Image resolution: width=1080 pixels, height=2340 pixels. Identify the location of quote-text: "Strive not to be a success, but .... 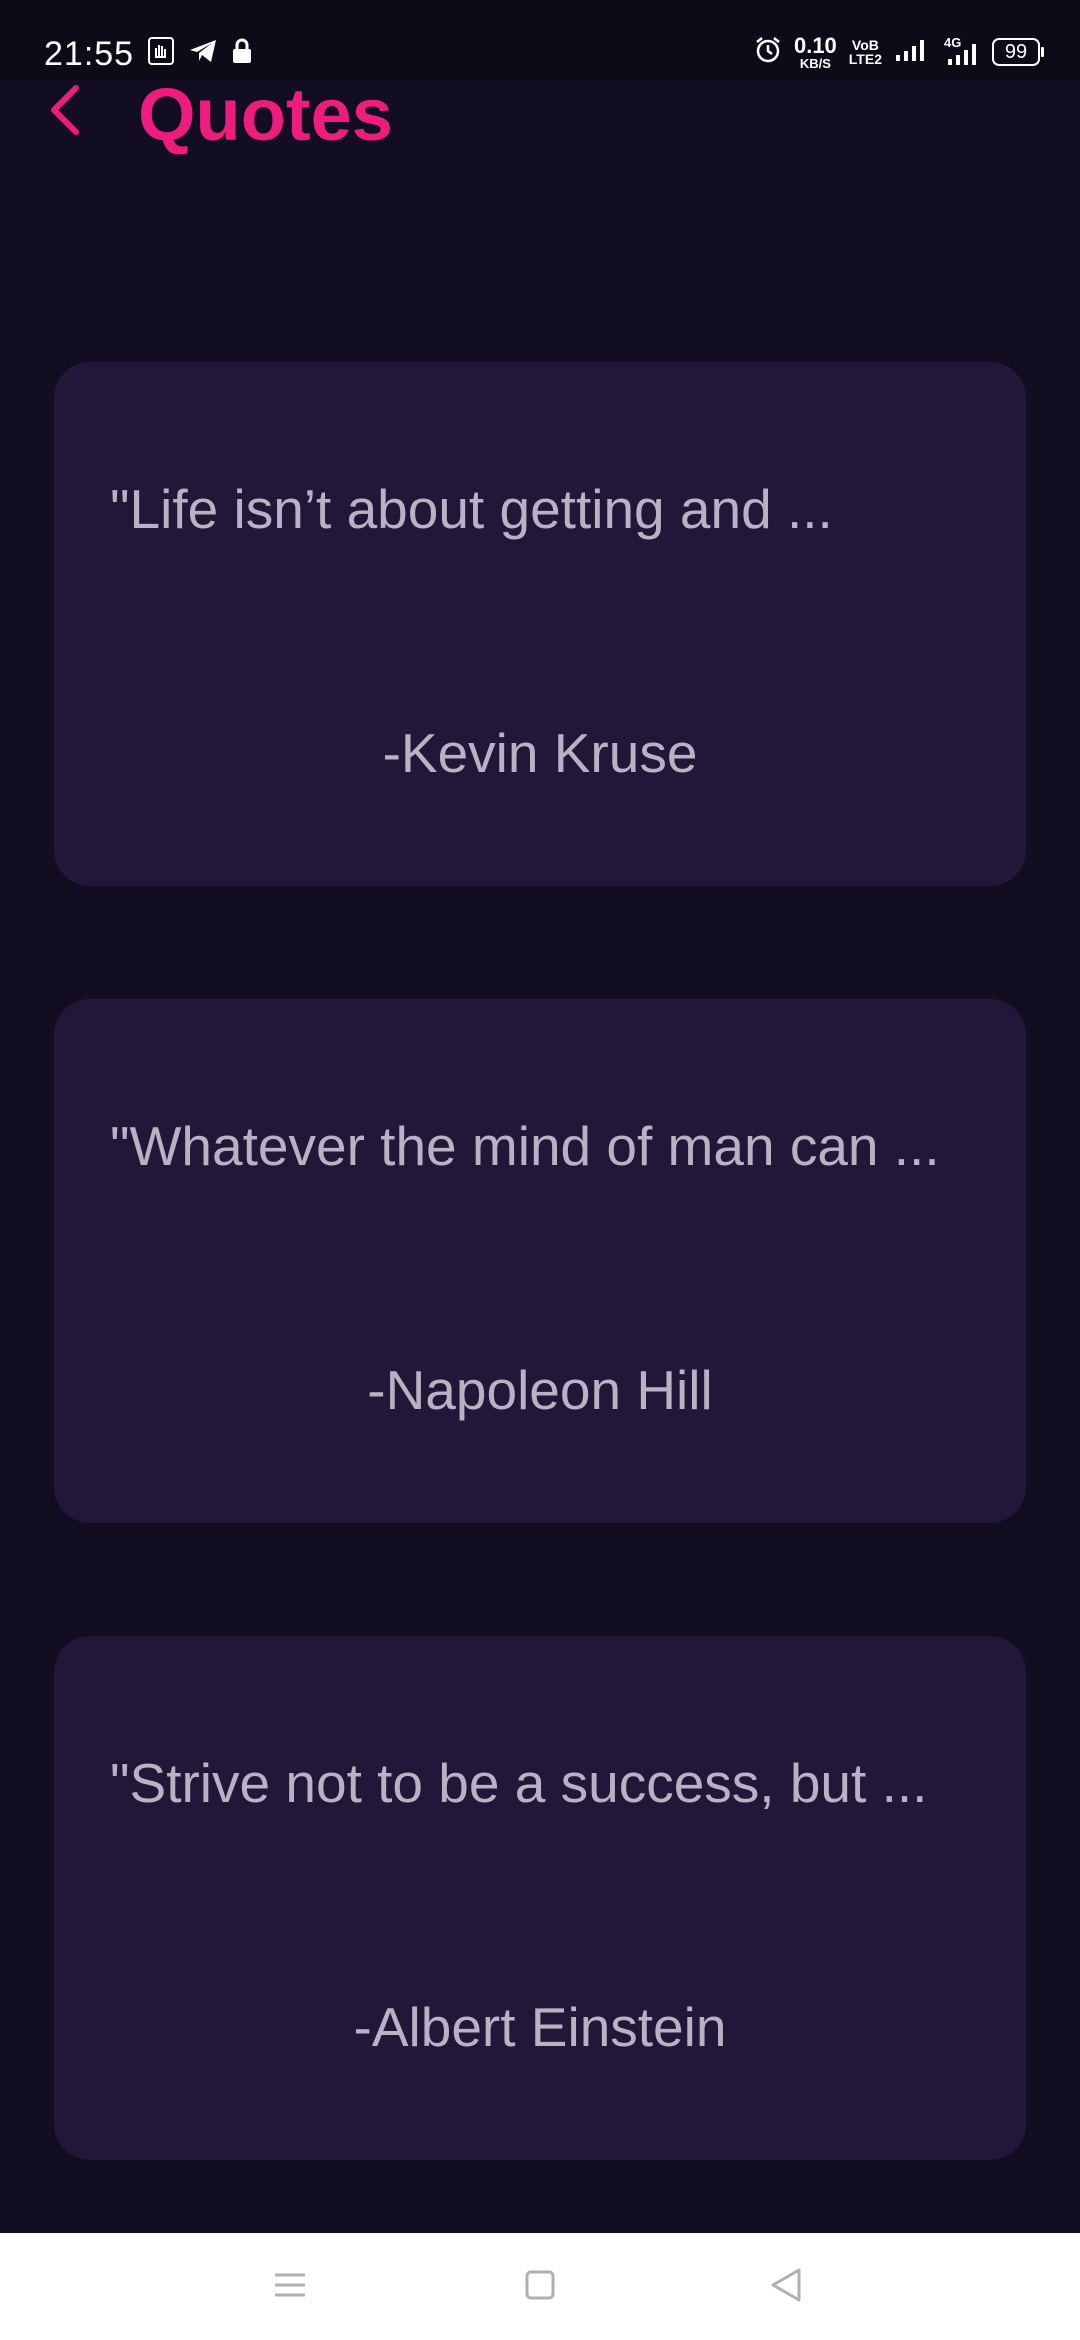
(519, 1783).